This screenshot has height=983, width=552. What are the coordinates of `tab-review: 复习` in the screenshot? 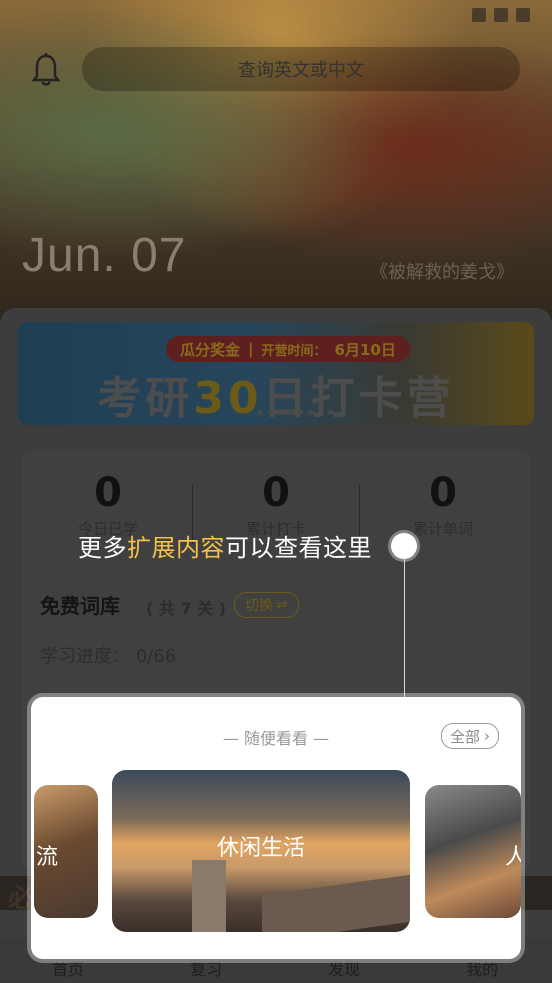 It's located at (206, 968).